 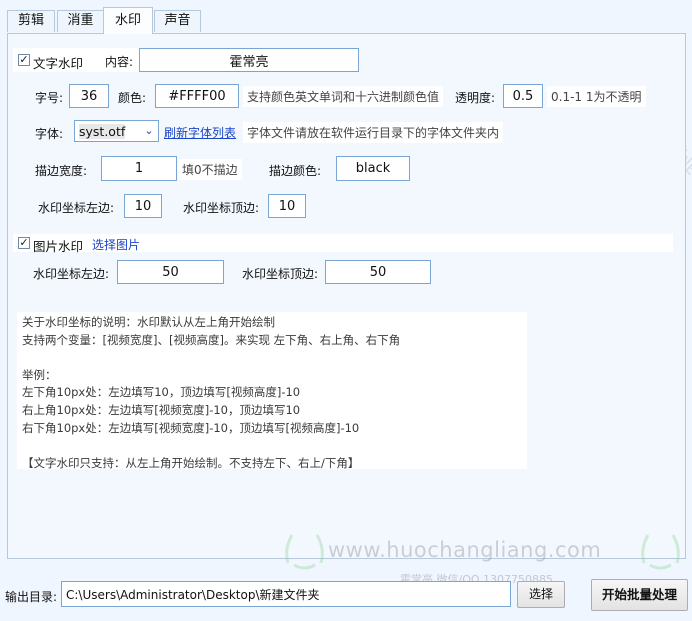 I want to click on text-watermark-checkbox: ✓, so click(x=24, y=60).